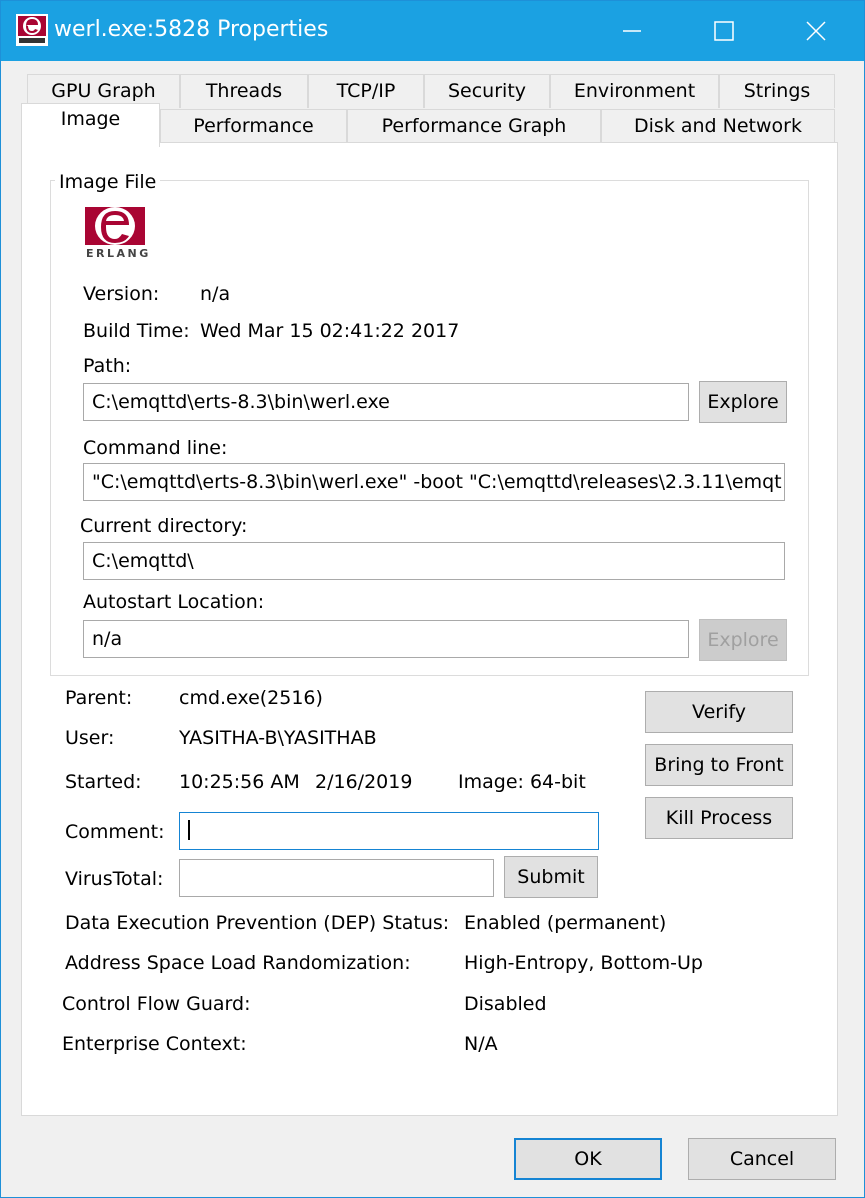  Describe the element at coordinates (551, 877) in the screenshot. I see `submit-button: Submit` at that location.